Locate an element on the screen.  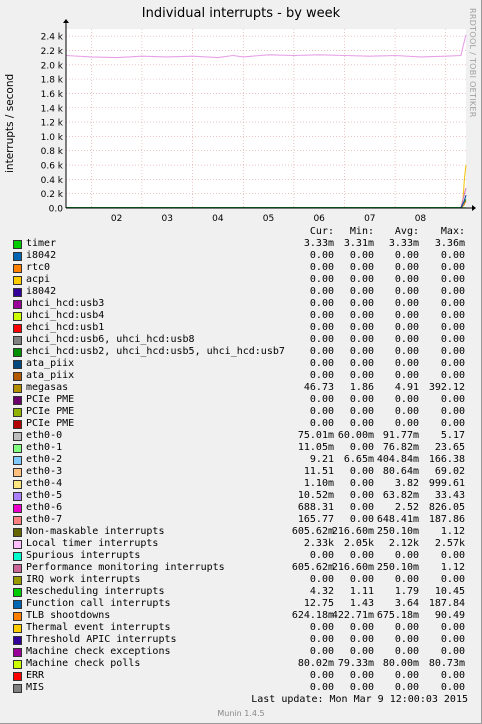
legend-series-name: rtc0 is located at coordinates (38, 267).